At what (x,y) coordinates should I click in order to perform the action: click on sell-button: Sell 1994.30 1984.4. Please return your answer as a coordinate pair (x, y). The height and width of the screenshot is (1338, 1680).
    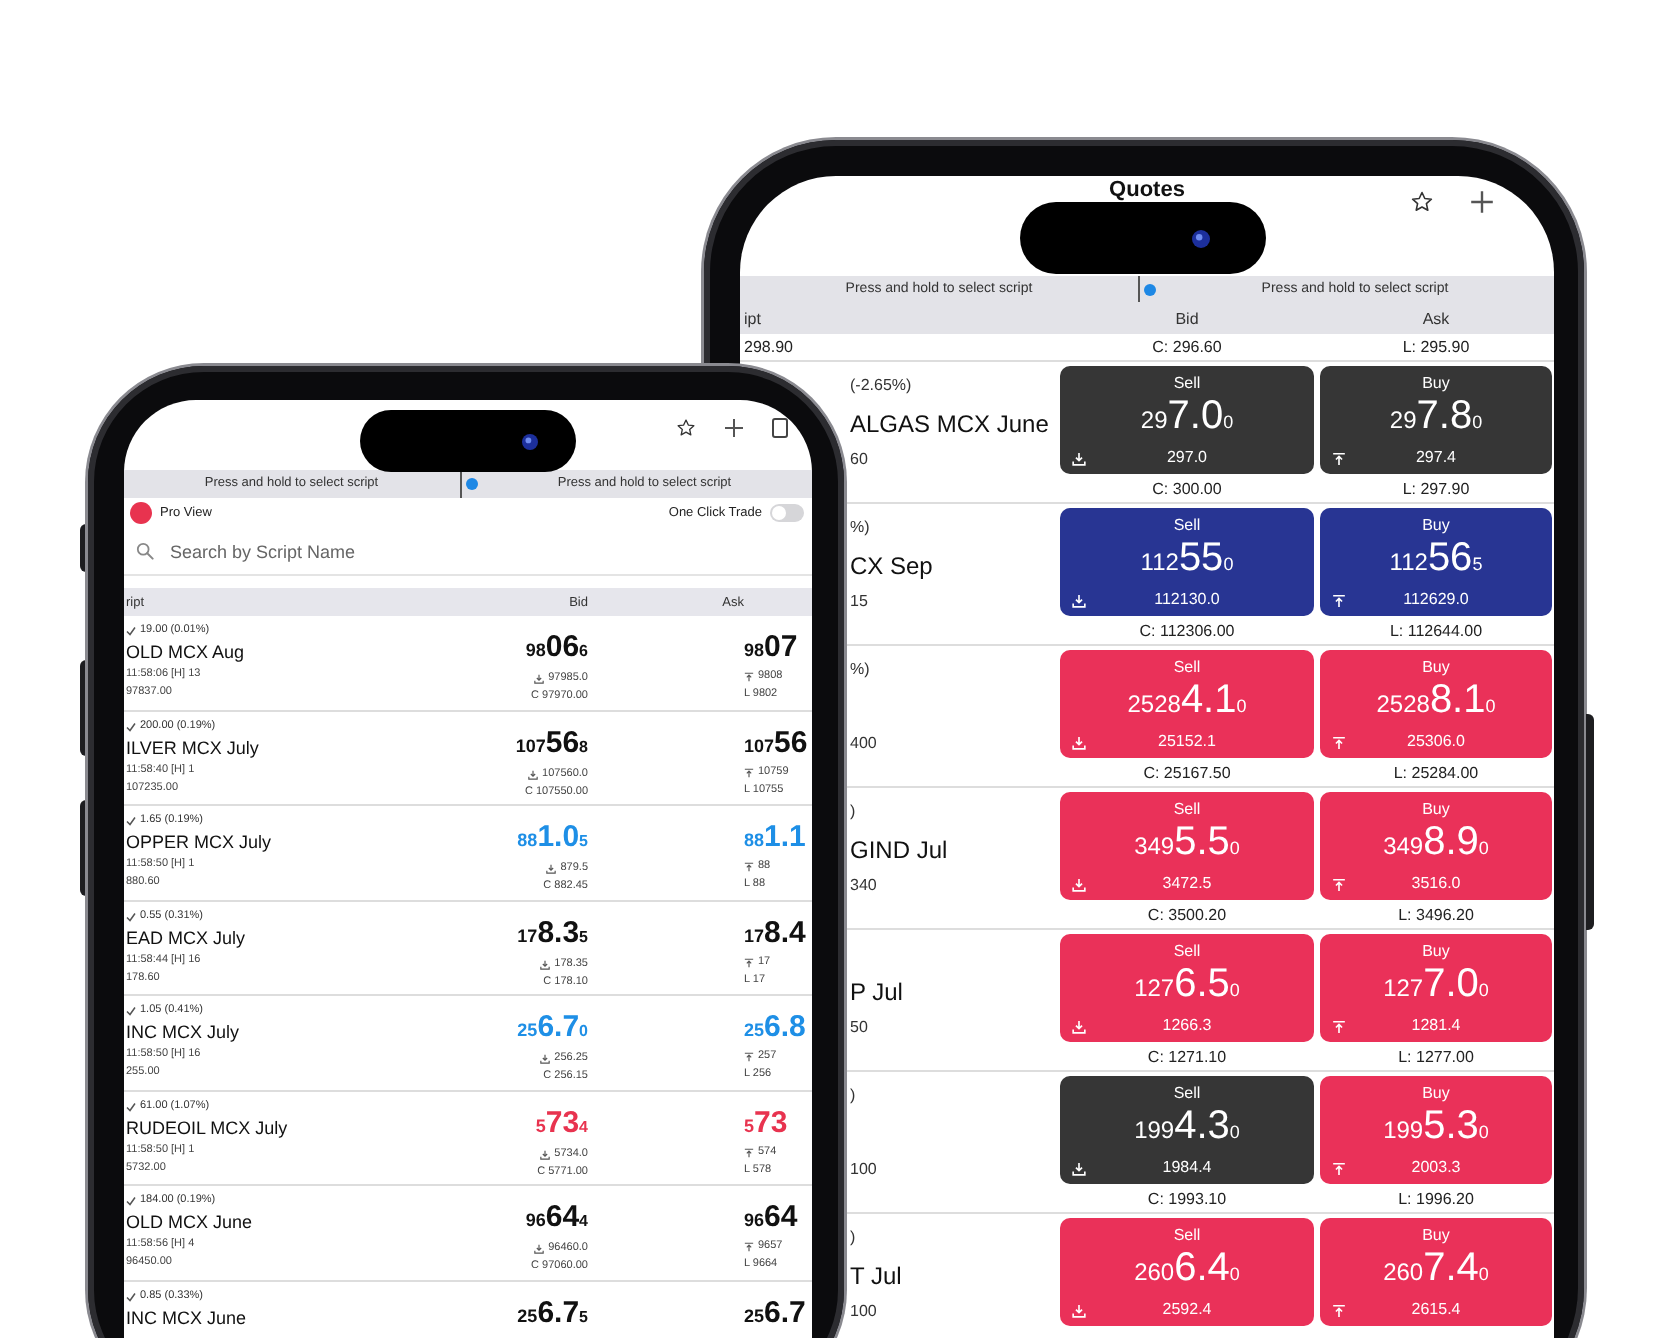
    Looking at the image, I should click on (1187, 1130).